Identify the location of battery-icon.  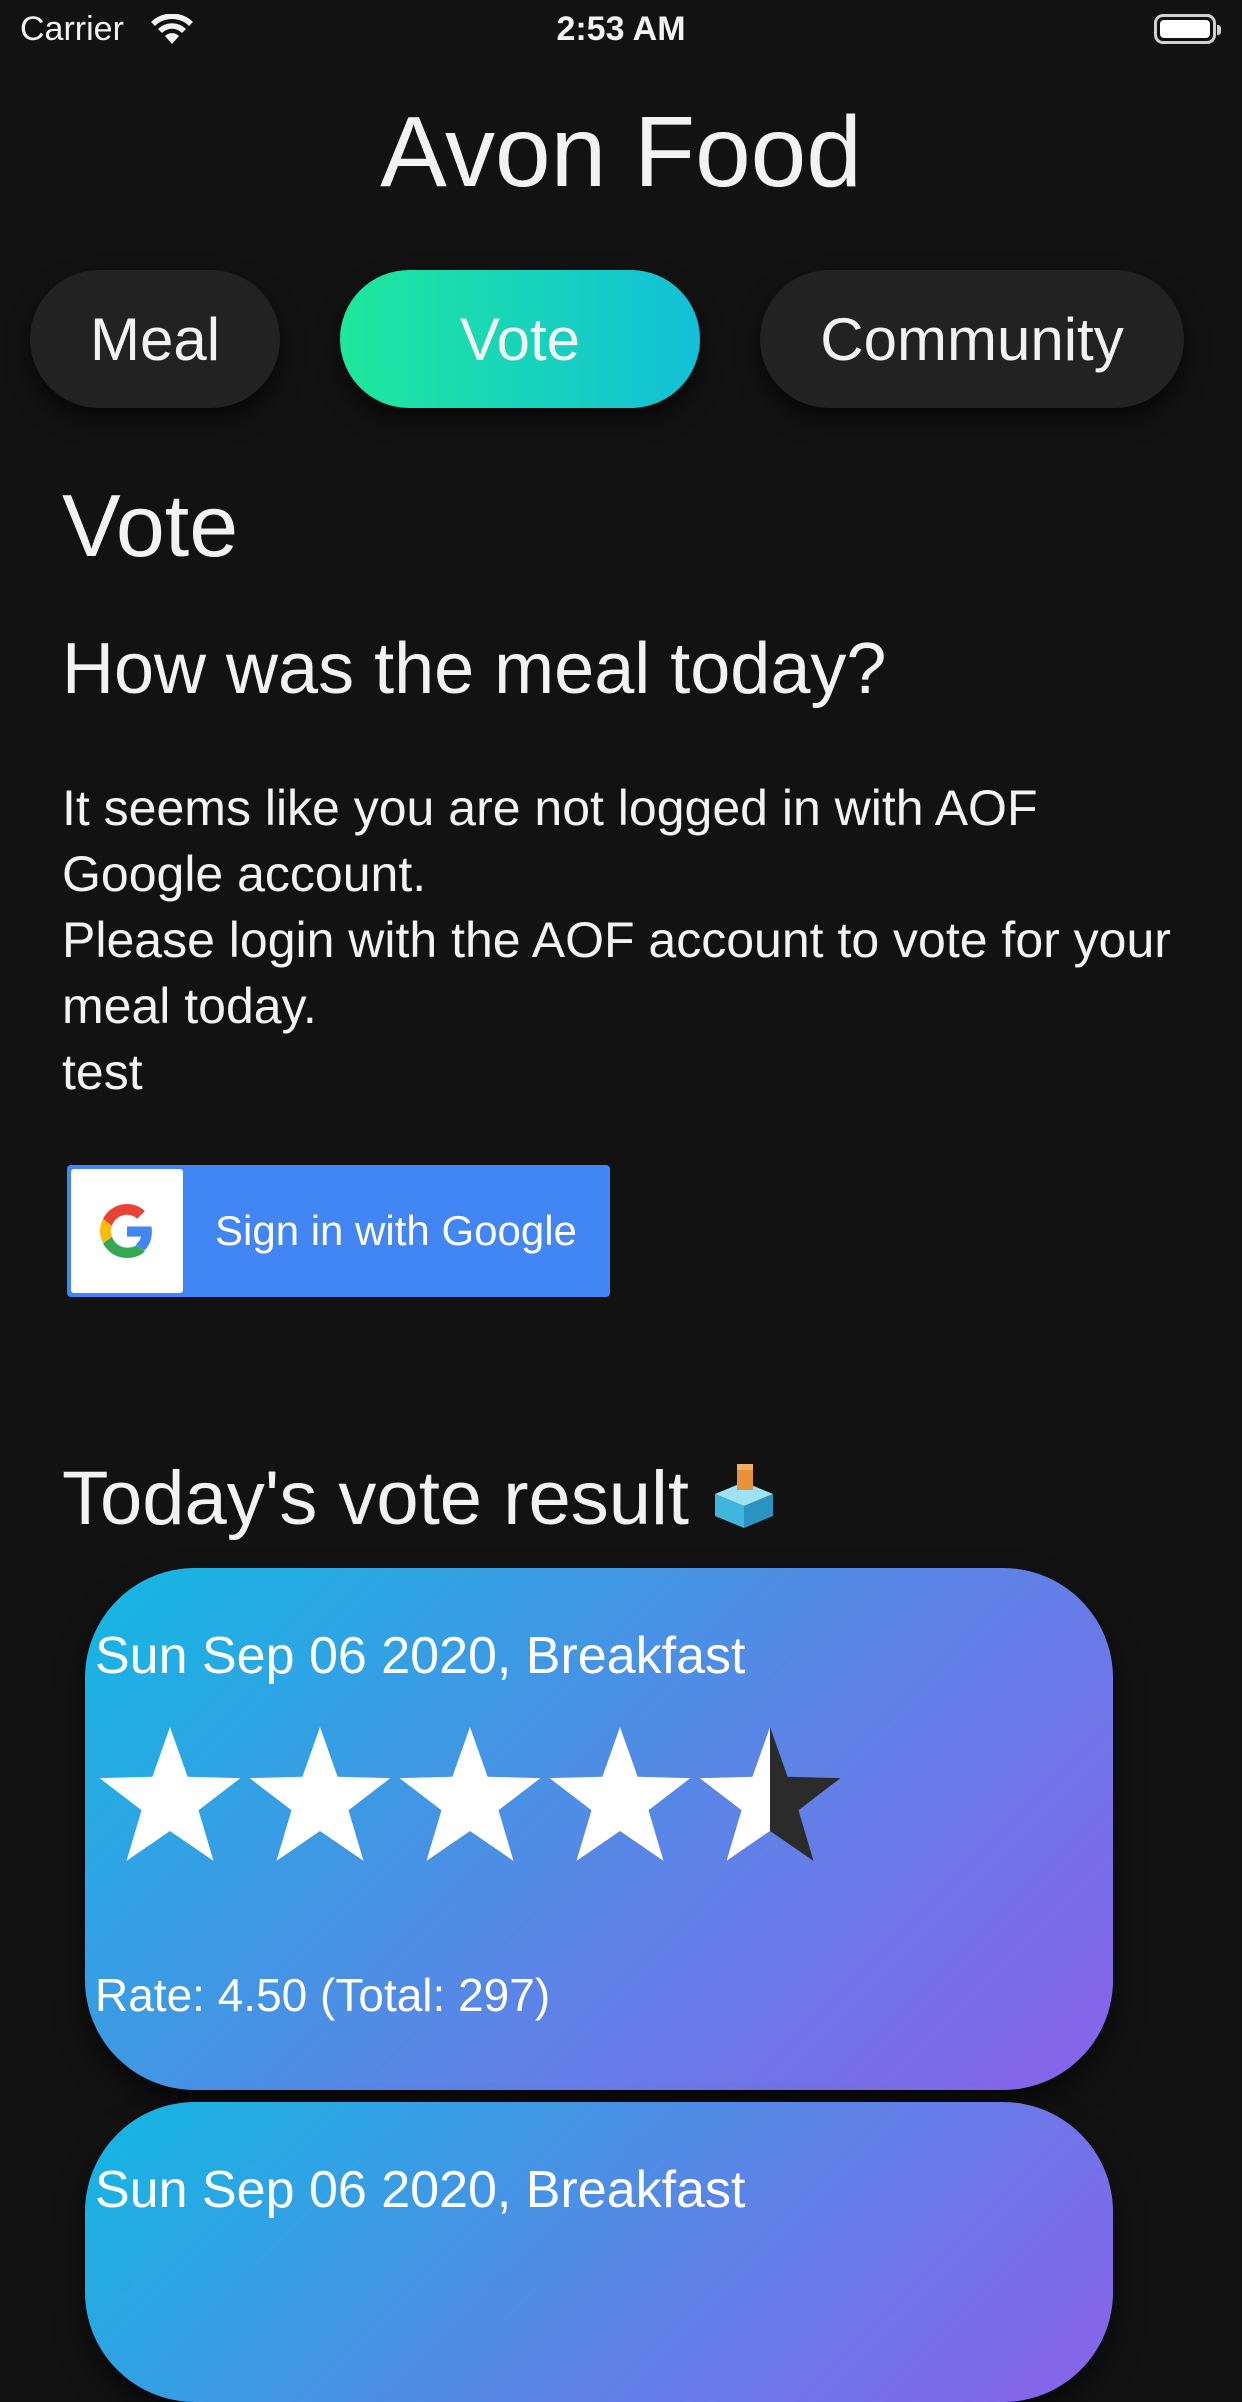
(1187, 29).